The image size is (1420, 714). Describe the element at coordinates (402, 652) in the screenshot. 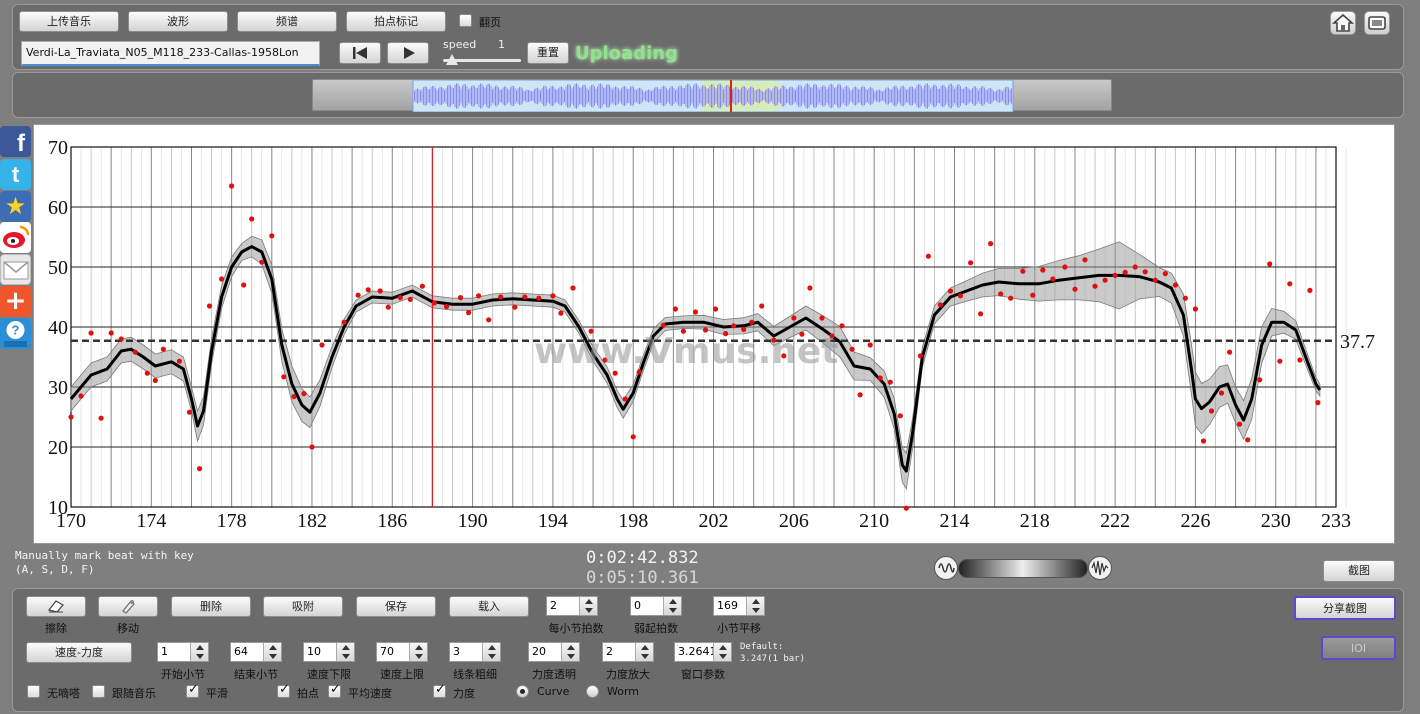

I see `tempo-max-stepper: 70` at that location.